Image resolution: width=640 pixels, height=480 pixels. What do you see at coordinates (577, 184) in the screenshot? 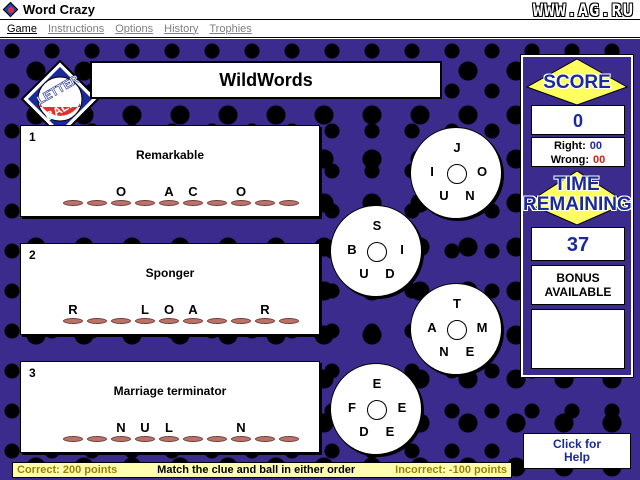
I see `time-label-line1: TIME` at bounding box center [577, 184].